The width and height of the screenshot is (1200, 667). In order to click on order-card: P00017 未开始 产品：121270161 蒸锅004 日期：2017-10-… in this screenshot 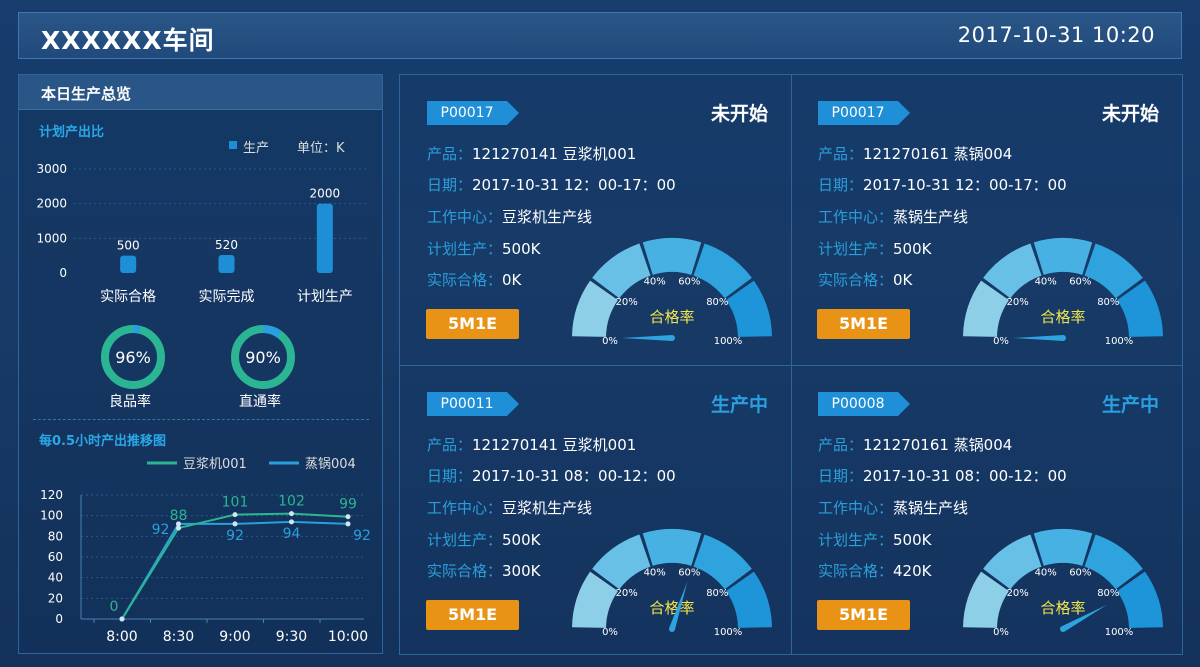, I will do `click(986, 220)`.